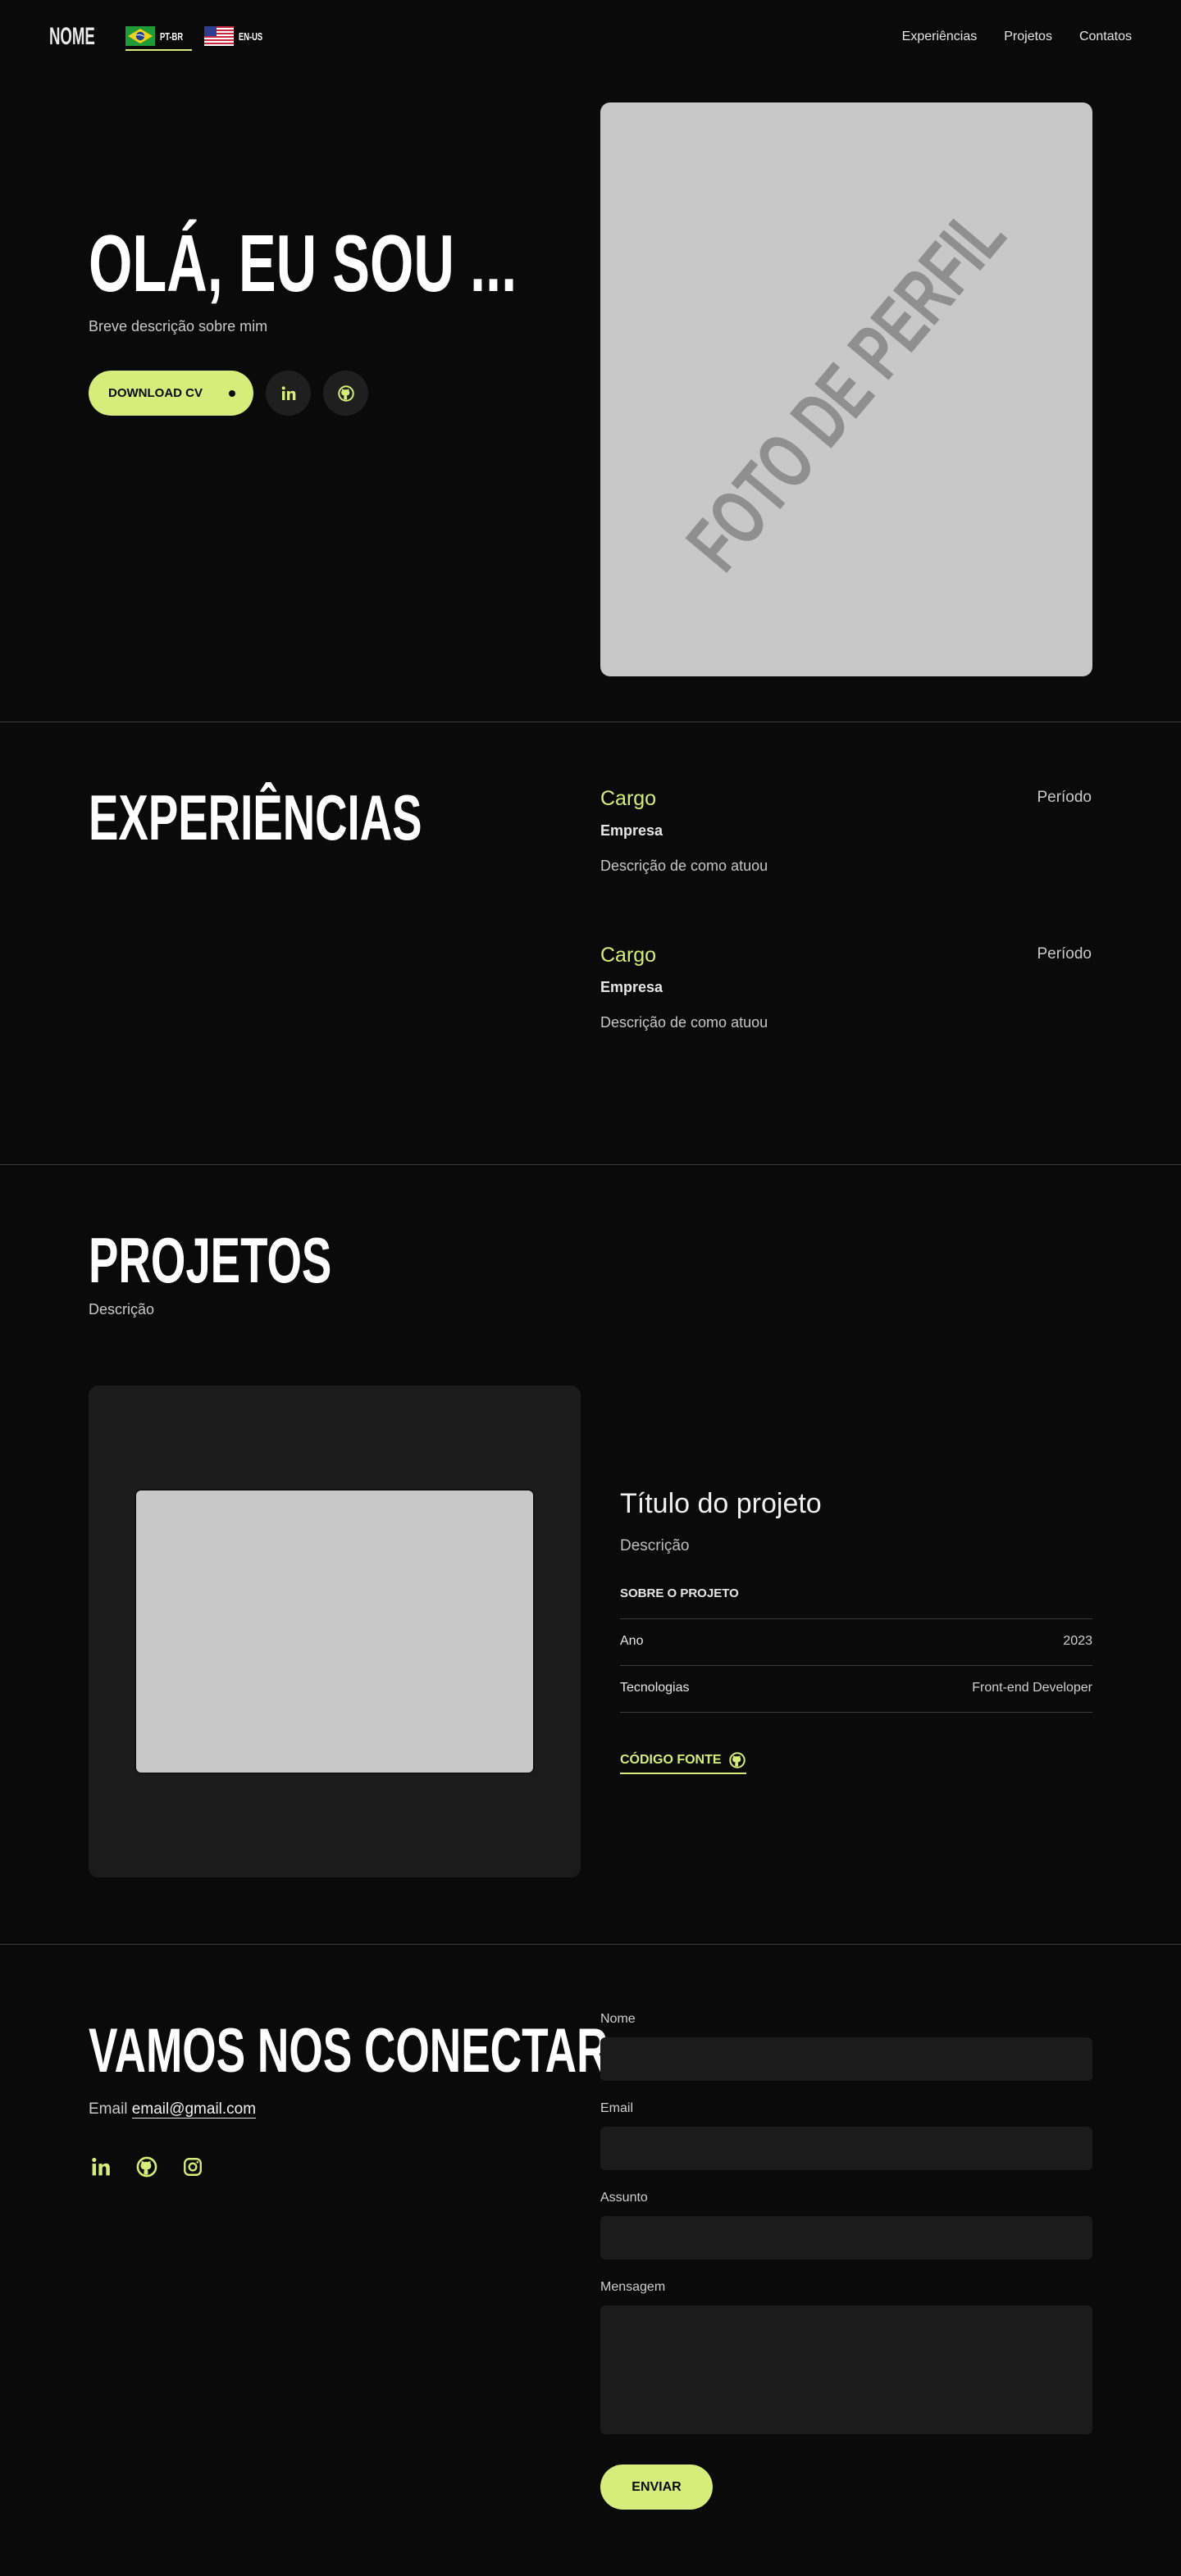 The height and width of the screenshot is (2576, 1181). I want to click on nav-item-experiencias: Experiências, so click(940, 37).